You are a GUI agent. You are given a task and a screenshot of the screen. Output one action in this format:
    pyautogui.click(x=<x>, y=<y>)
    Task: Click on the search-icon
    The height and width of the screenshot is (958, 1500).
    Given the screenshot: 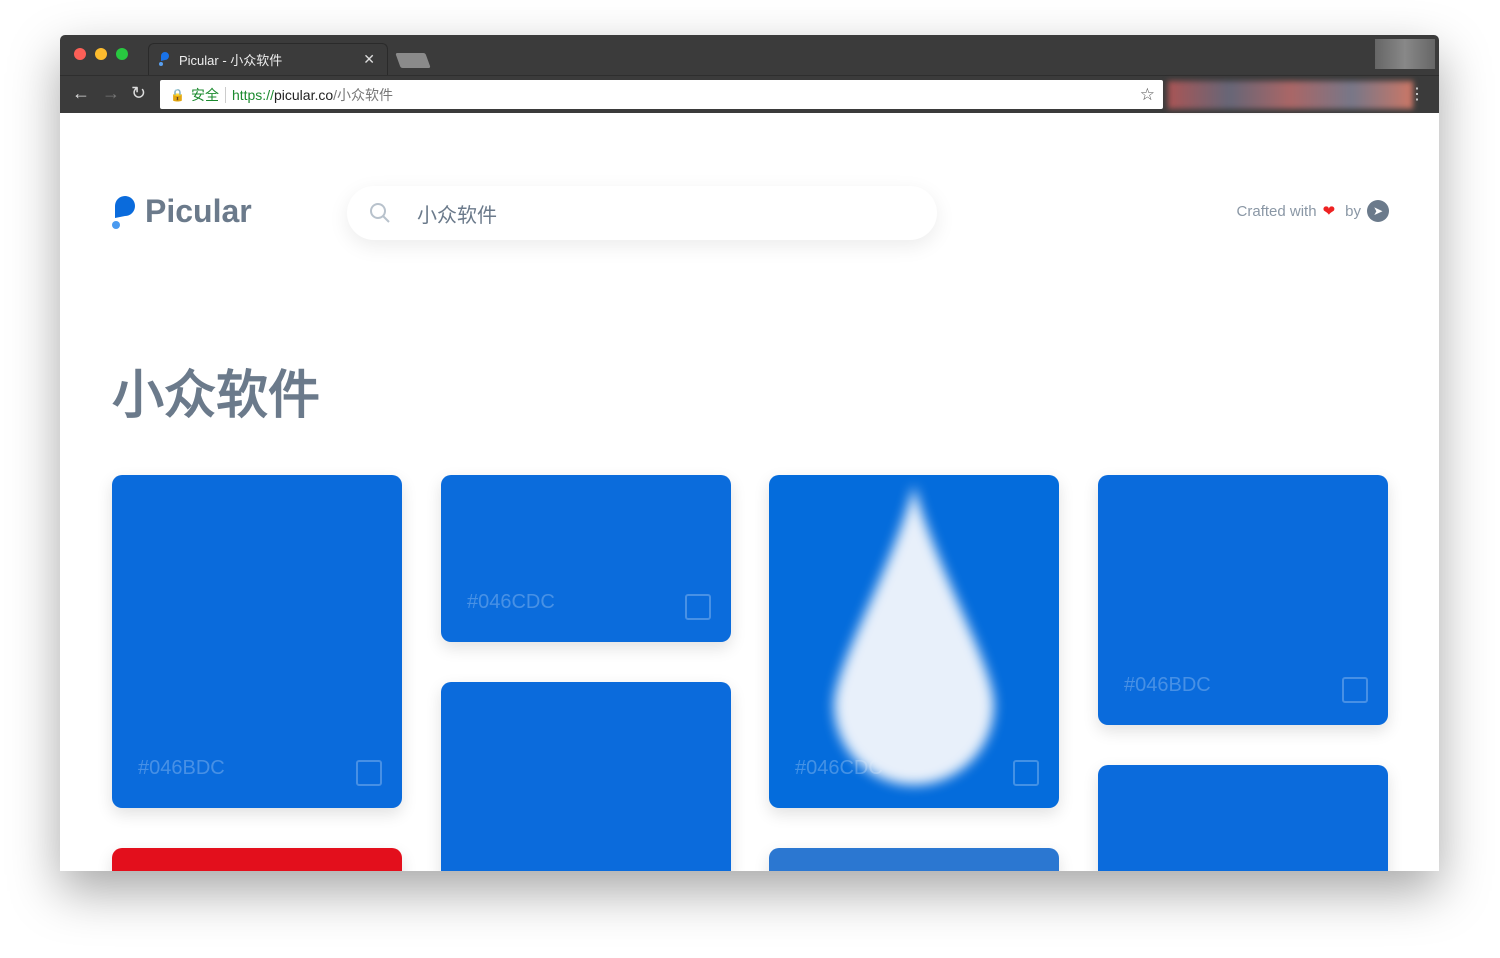 What is the action you would take?
    pyautogui.click(x=380, y=213)
    